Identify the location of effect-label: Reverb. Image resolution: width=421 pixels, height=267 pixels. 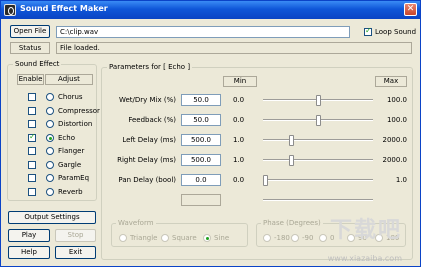
(70, 191).